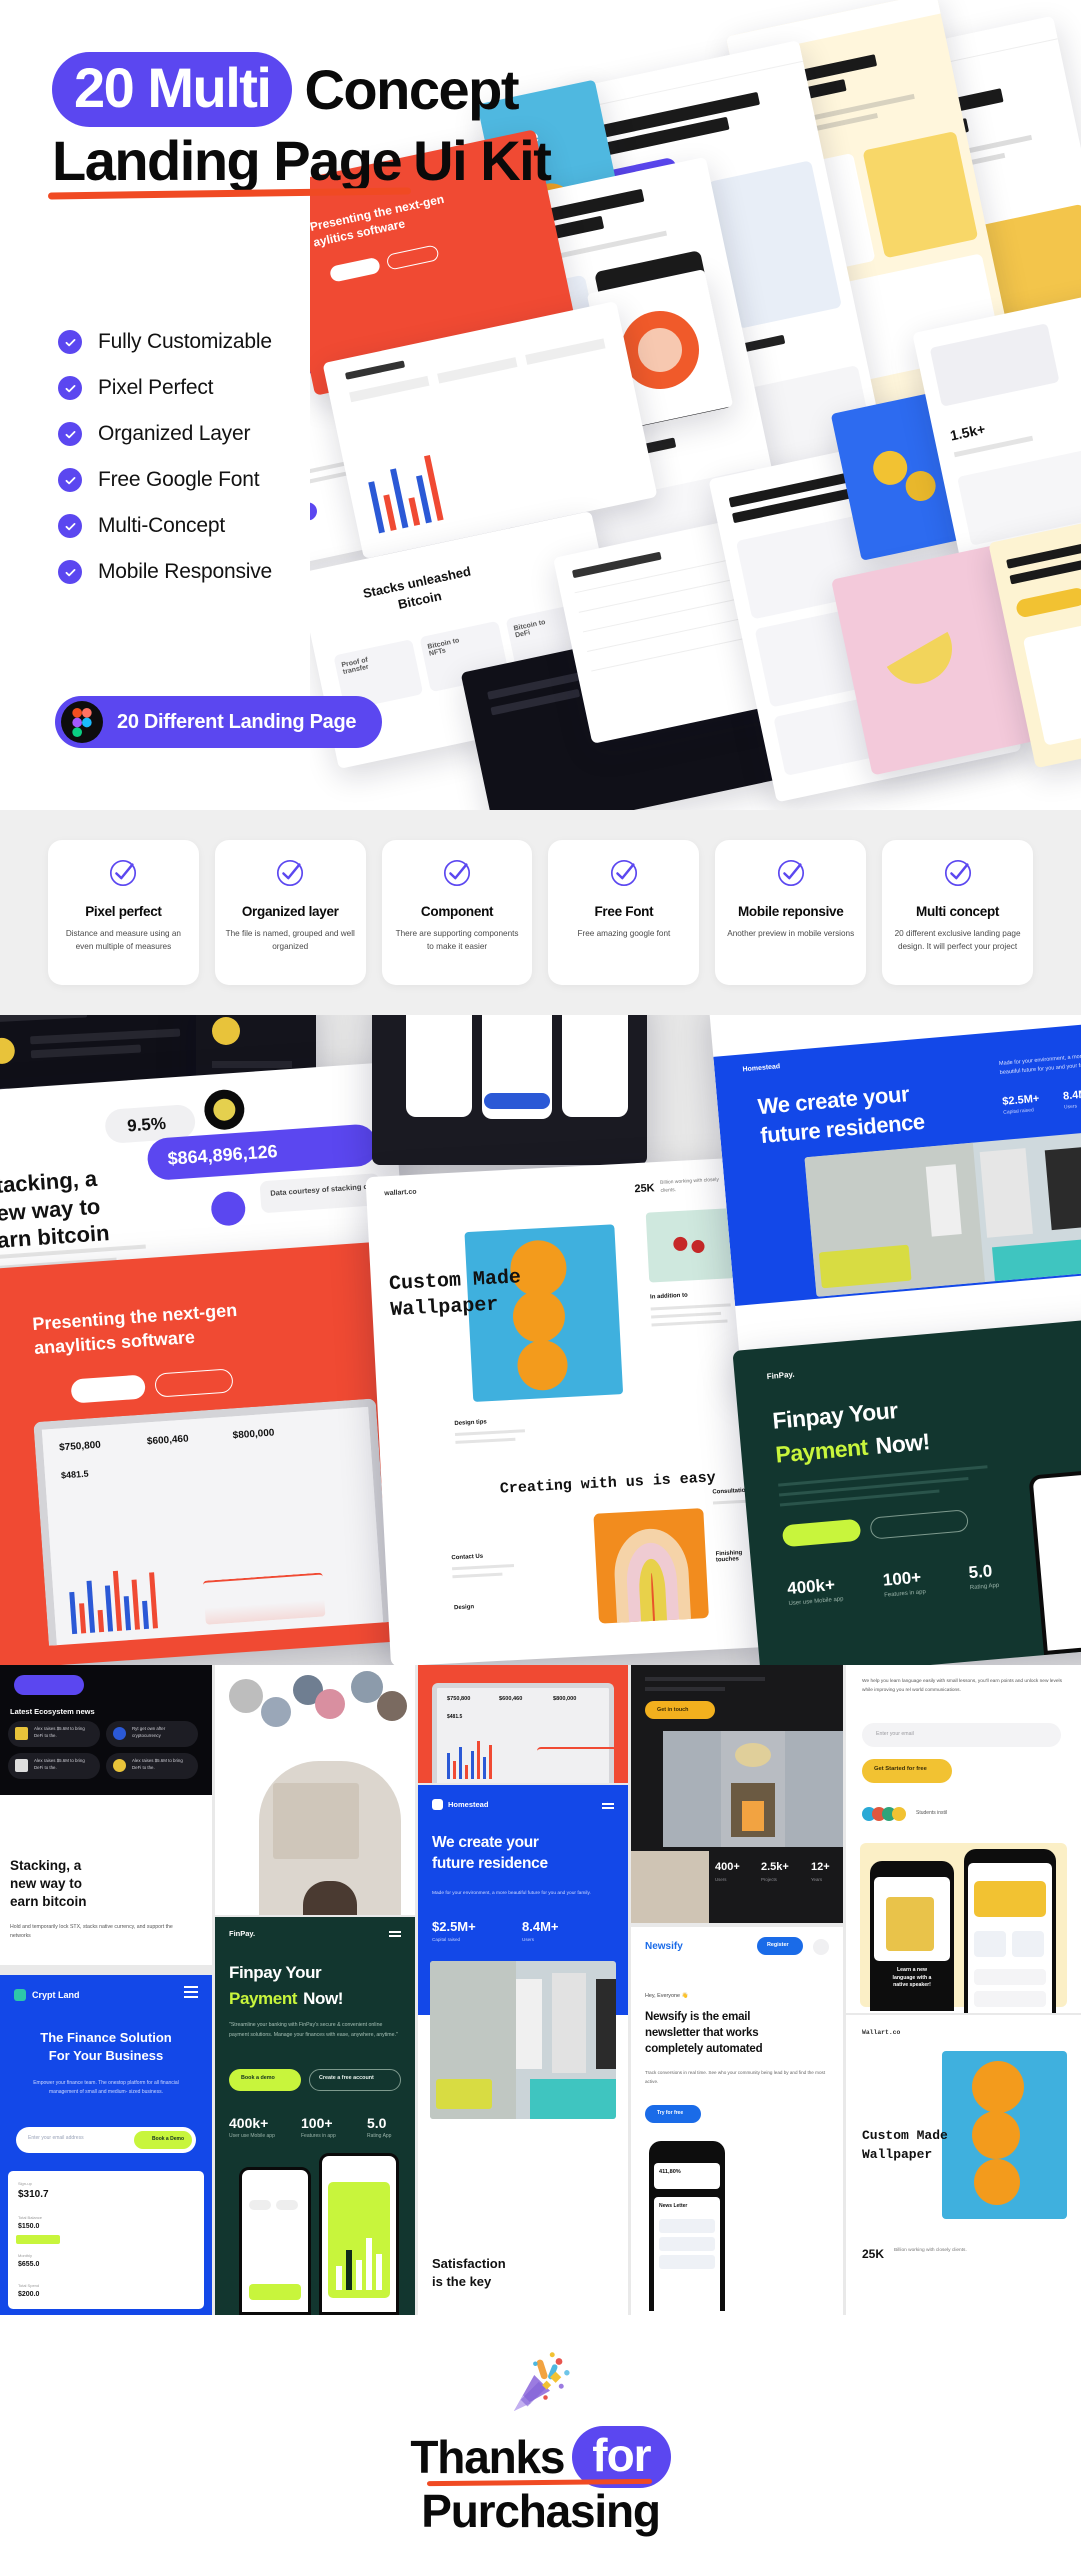 This screenshot has height=2570, width=1081. What do you see at coordinates (523, 1724) in the screenshot?
I see `mobile-card-analytics: $750,800 $600,460 $800,000 $481.5` at bounding box center [523, 1724].